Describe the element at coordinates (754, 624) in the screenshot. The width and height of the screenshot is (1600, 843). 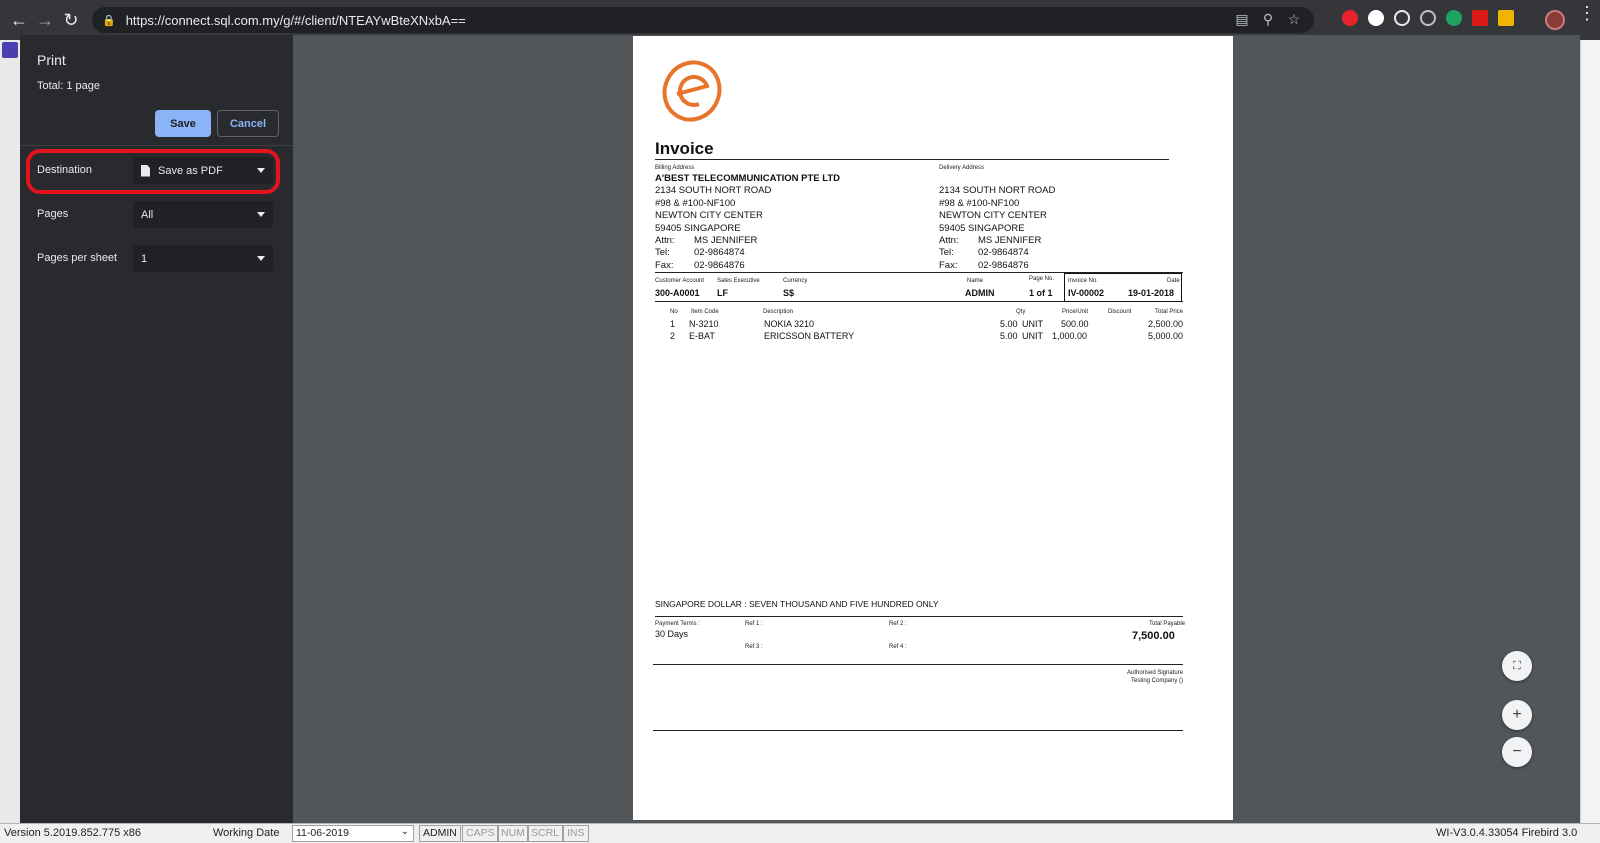
I see `ref1-label: Ref 1 :` at that location.